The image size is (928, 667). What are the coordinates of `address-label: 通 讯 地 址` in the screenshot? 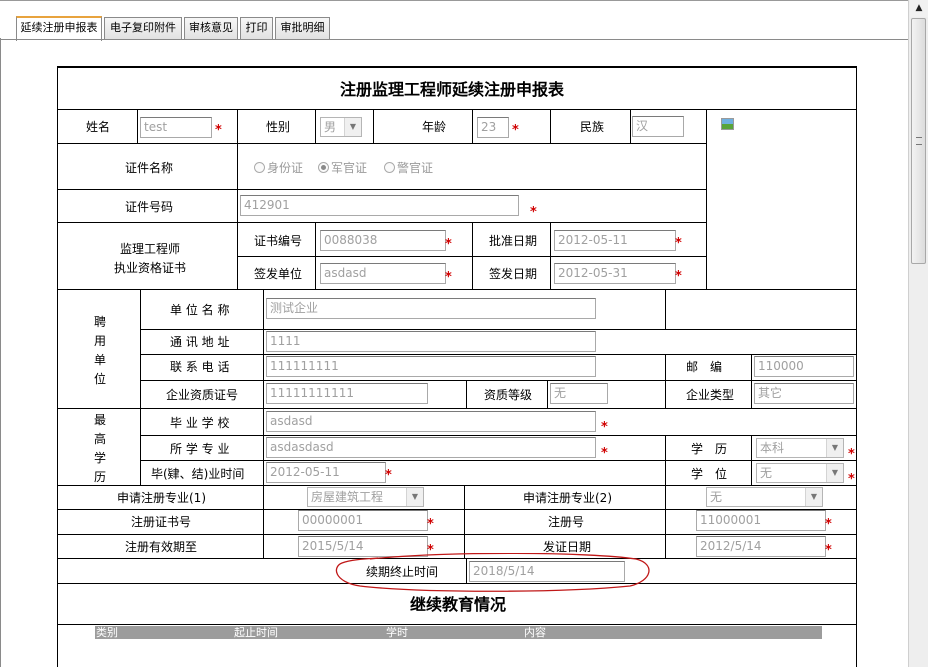 It's located at (200, 342).